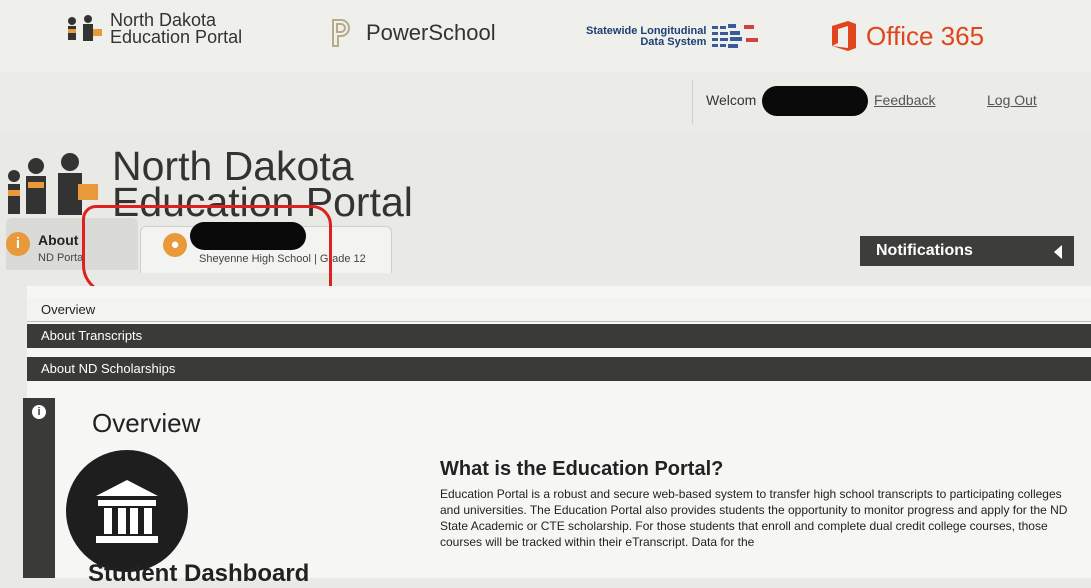 The width and height of the screenshot is (1091, 588). What do you see at coordinates (341, 33) in the screenshot?
I see `powerschool-logo-icon` at bounding box center [341, 33].